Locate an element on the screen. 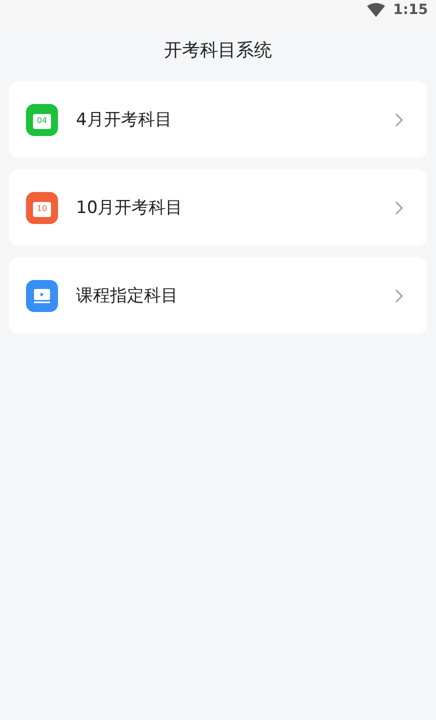 The height and width of the screenshot is (720, 436). calendar-icon: 10 is located at coordinates (42, 208).